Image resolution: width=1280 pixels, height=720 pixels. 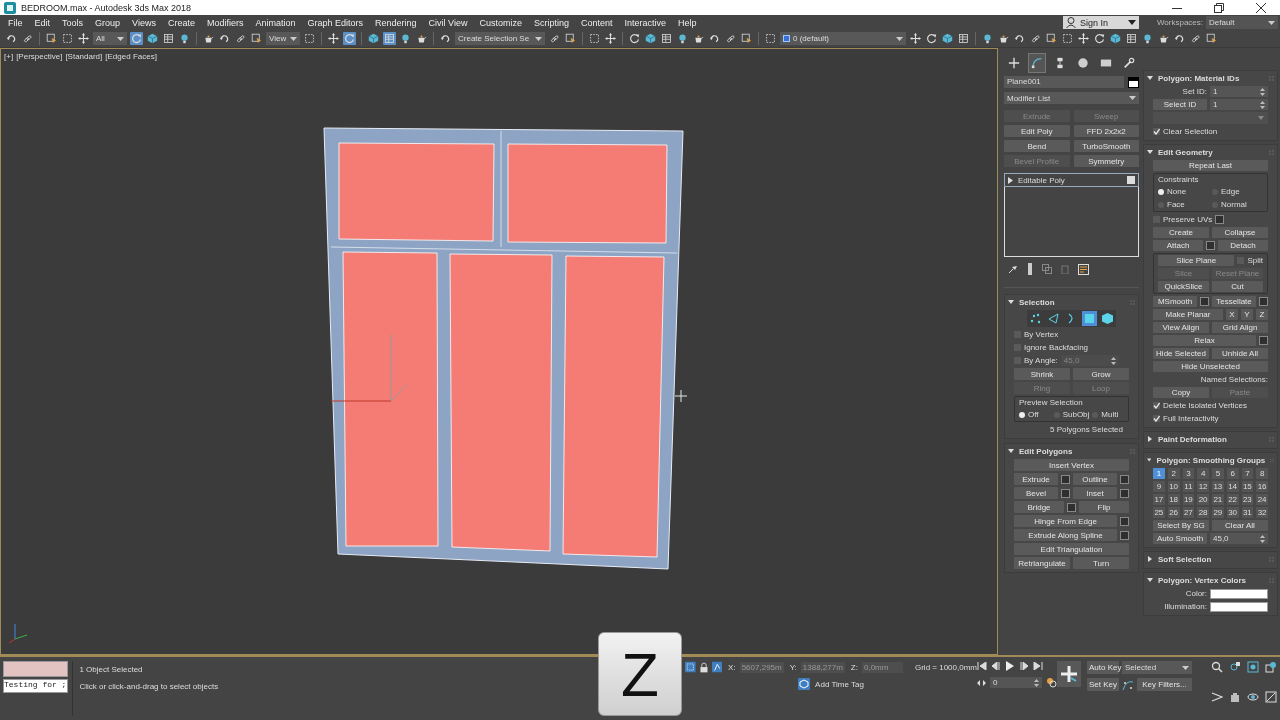 I want to click on rollout-title: Paint Deformation, so click(x=1211, y=439).